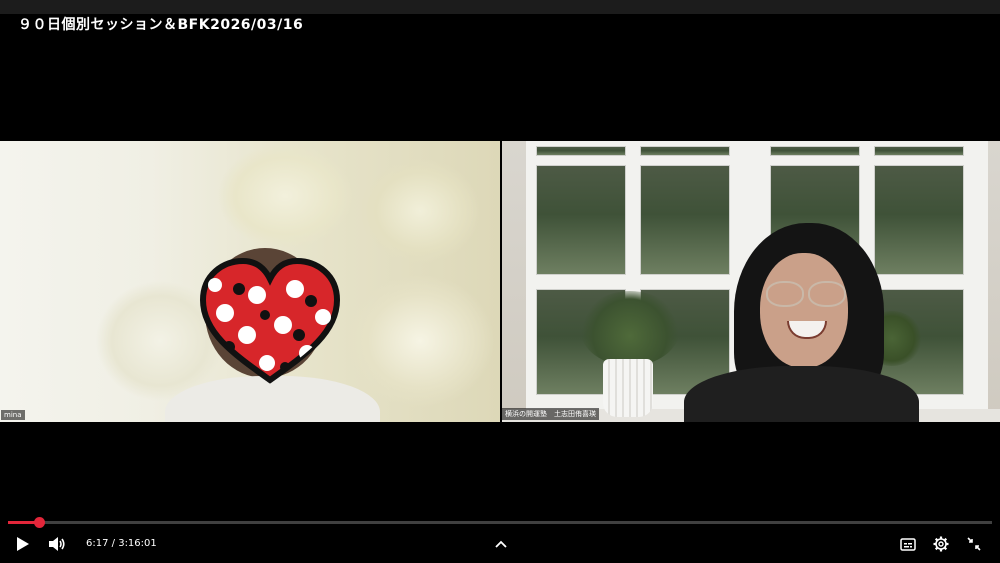  Describe the element at coordinates (97, 543) in the screenshot. I see `current-time: 6:17` at that location.